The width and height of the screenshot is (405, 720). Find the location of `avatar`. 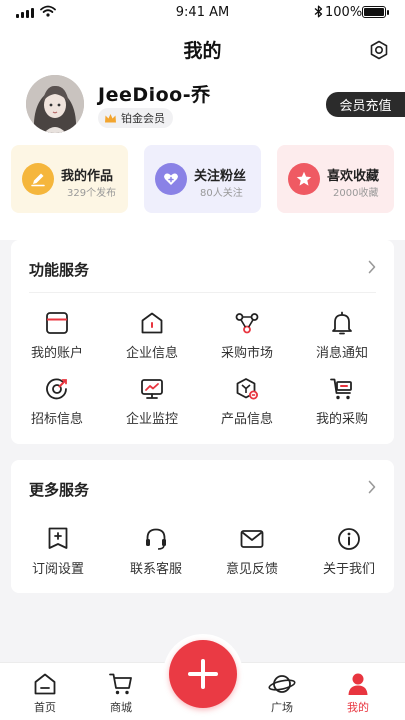

avatar is located at coordinates (55, 104).